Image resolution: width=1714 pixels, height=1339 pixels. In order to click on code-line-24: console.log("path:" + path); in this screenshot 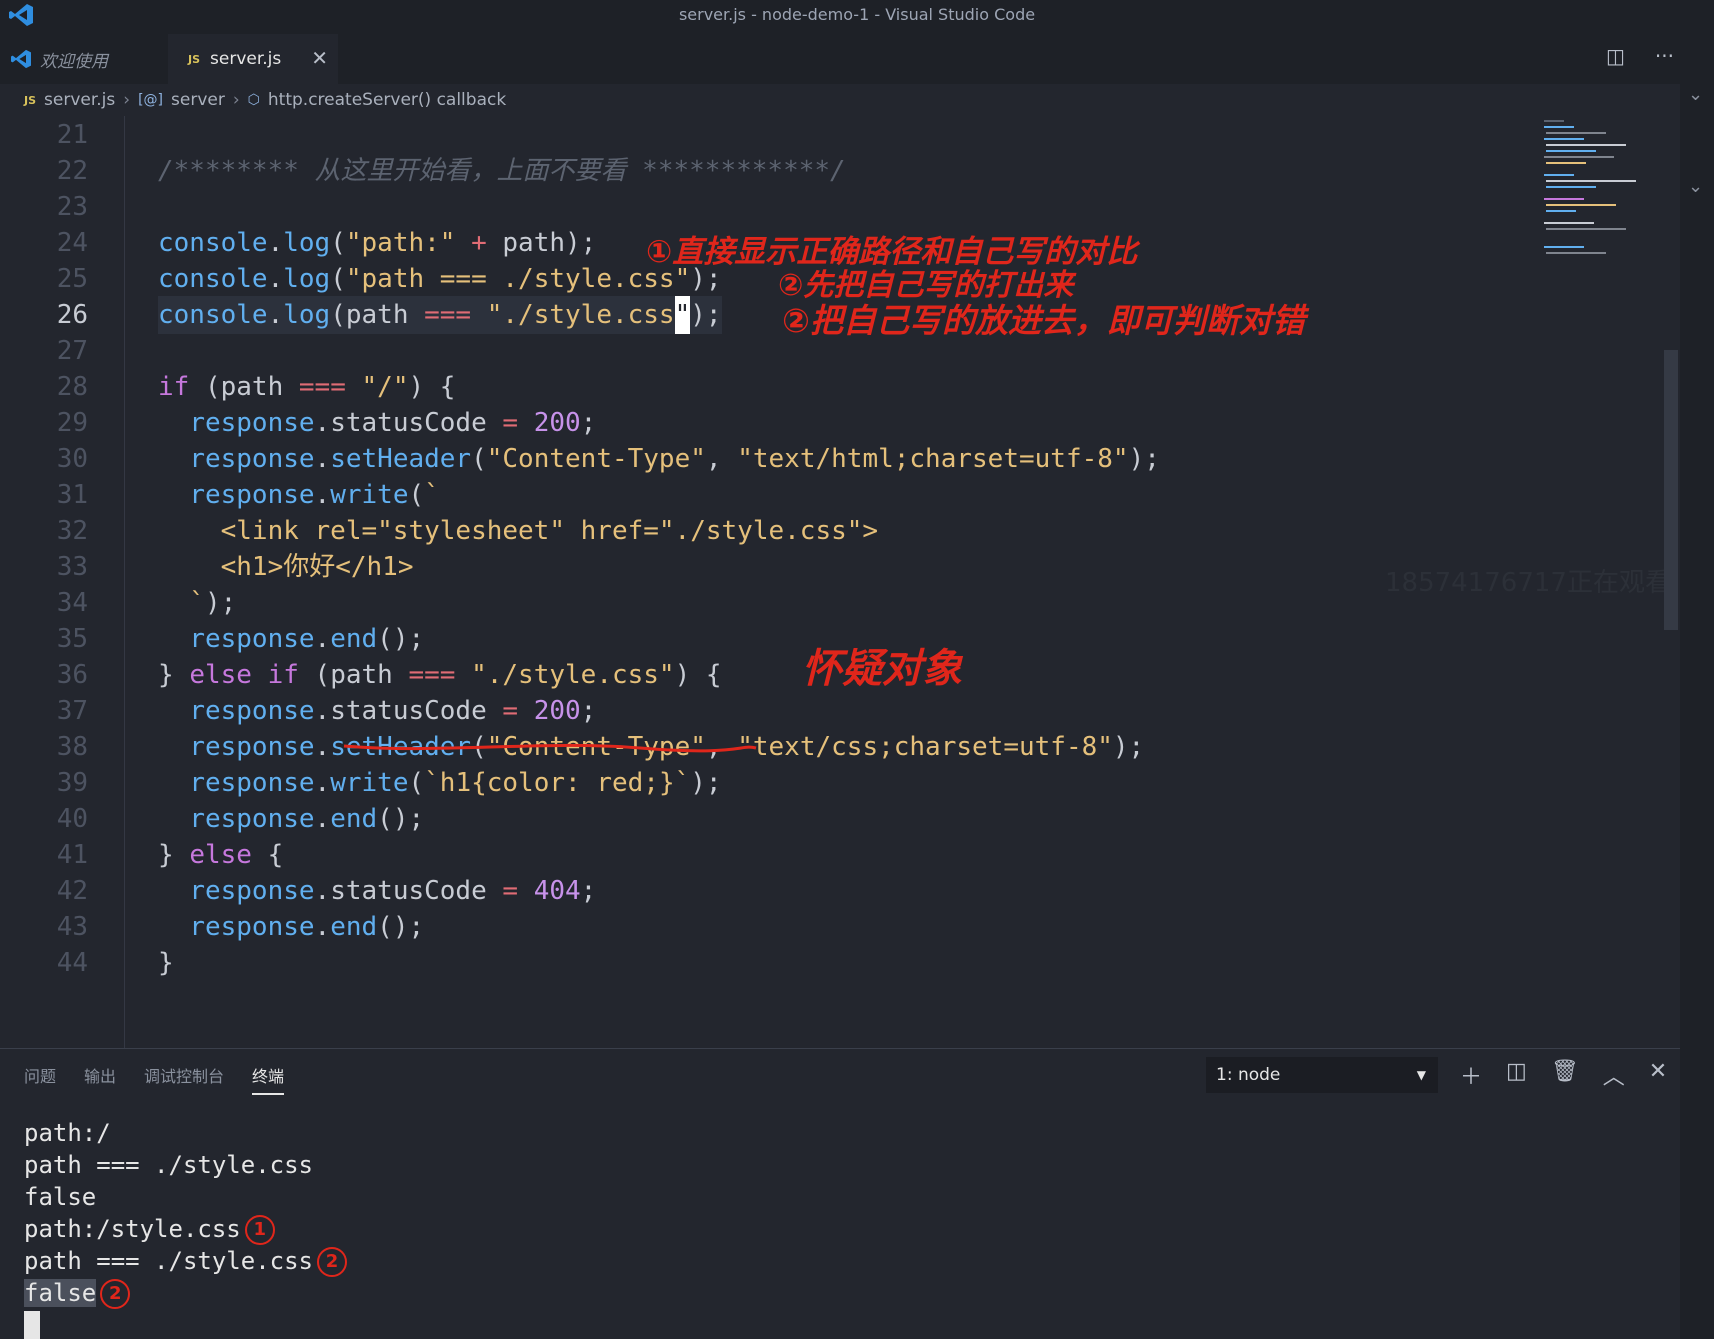, I will do `click(377, 243)`.